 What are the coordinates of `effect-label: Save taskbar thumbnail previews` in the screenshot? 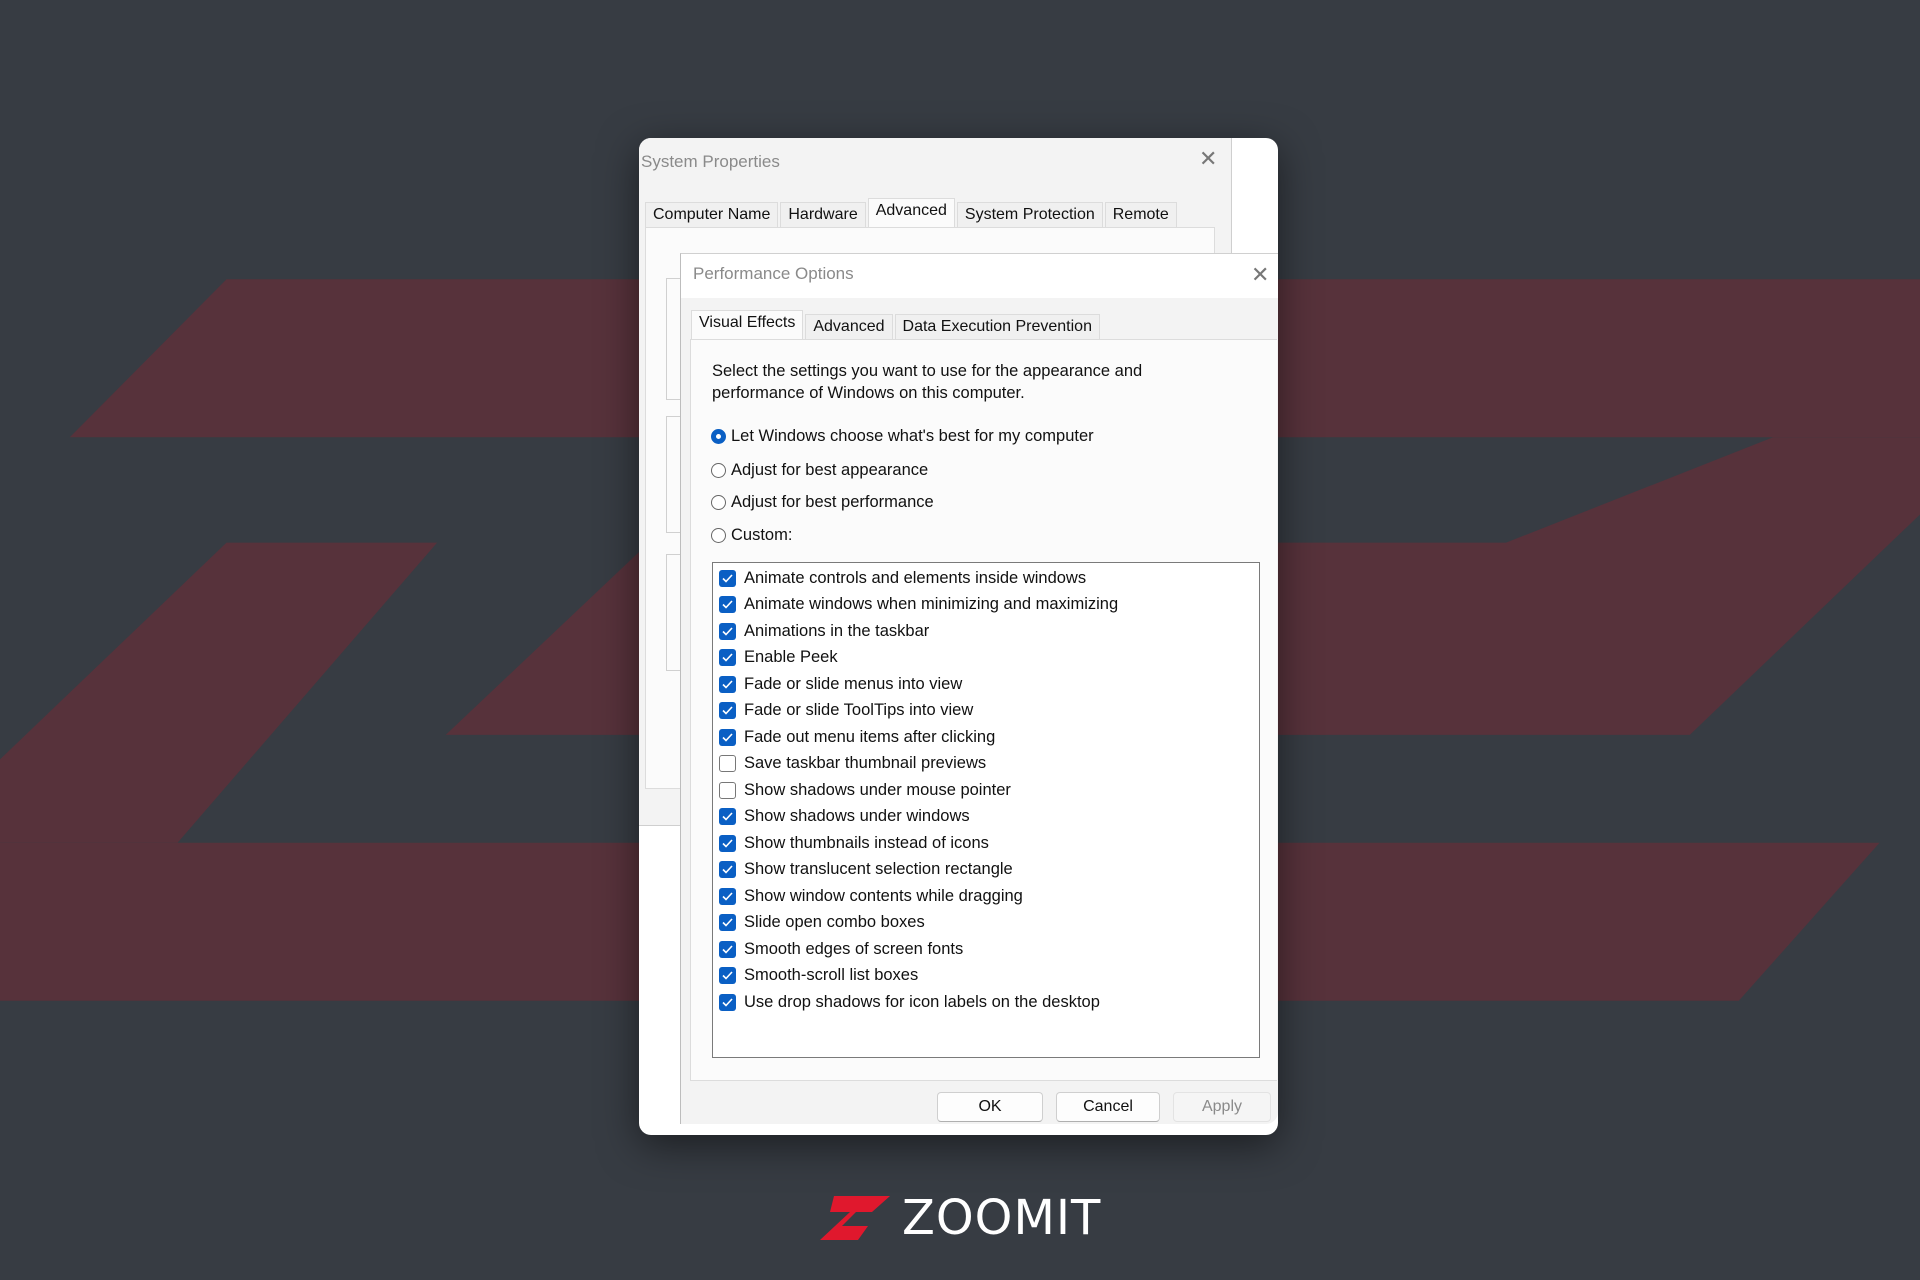 It's located at (865, 763).